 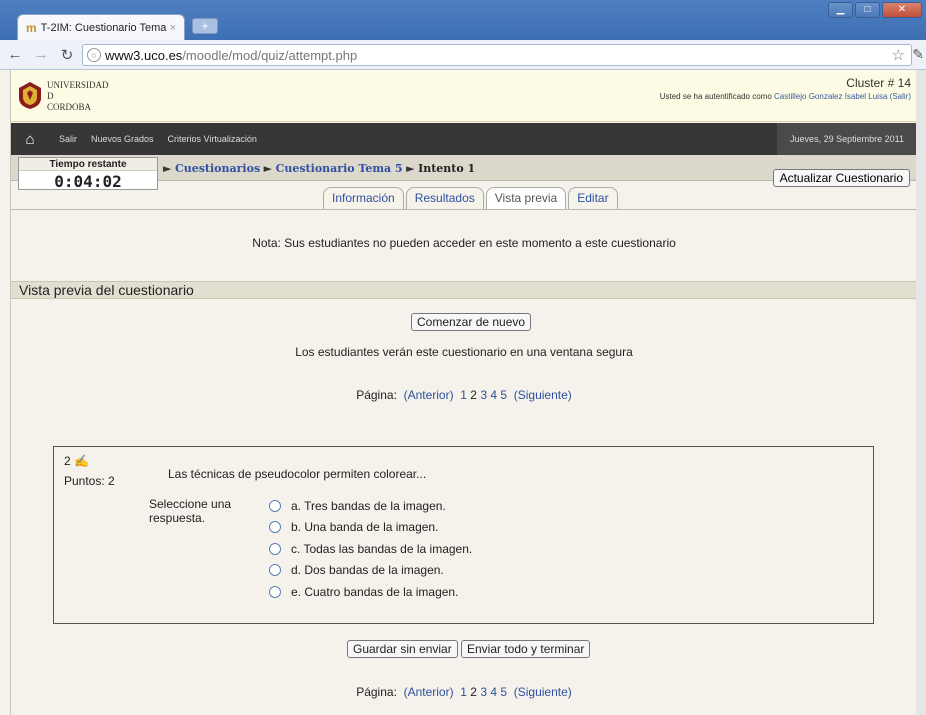 What do you see at coordinates (463, 209) in the screenshot?
I see `tab-divider` at bounding box center [463, 209].